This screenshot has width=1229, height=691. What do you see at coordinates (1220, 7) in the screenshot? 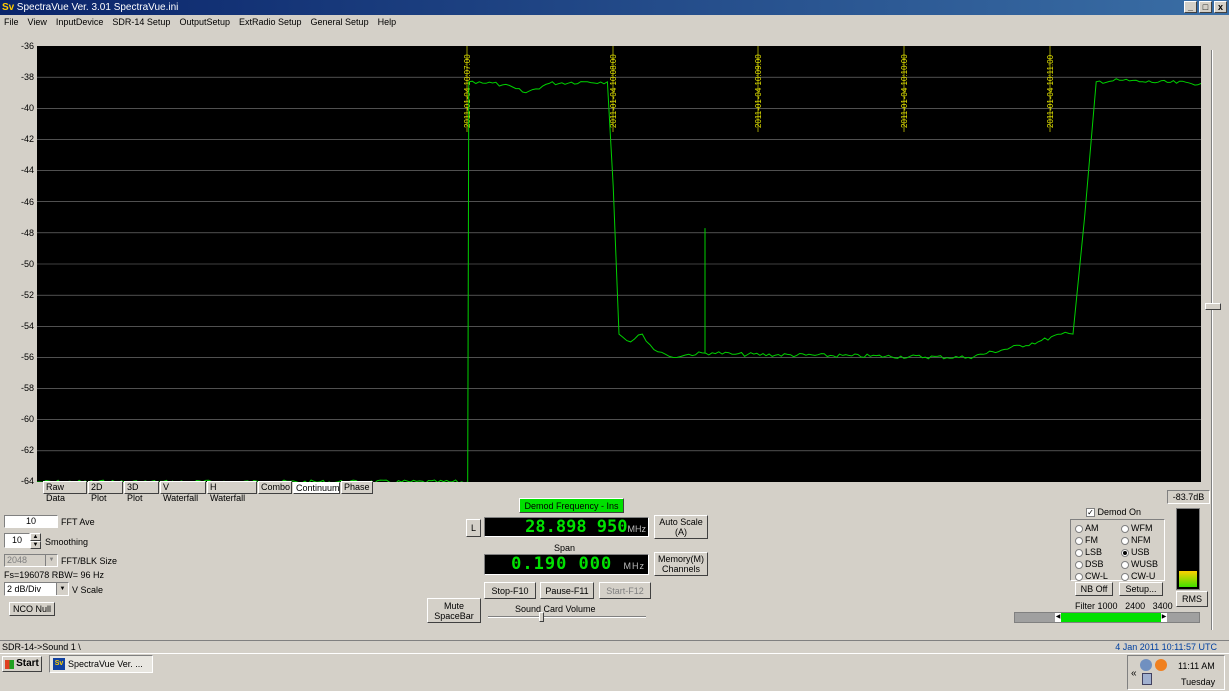
I see `close-button: x` at bounding box center [1220, 7].